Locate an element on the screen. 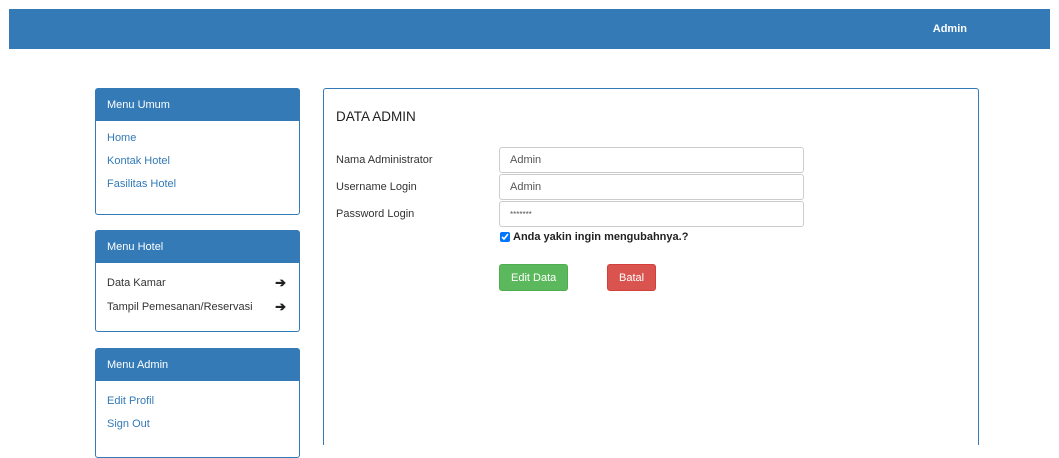 The image size is (1059, 458). menu-admin-panel: Menu Admin Edit Profil Sign Out is located at coordinates (197, 403).